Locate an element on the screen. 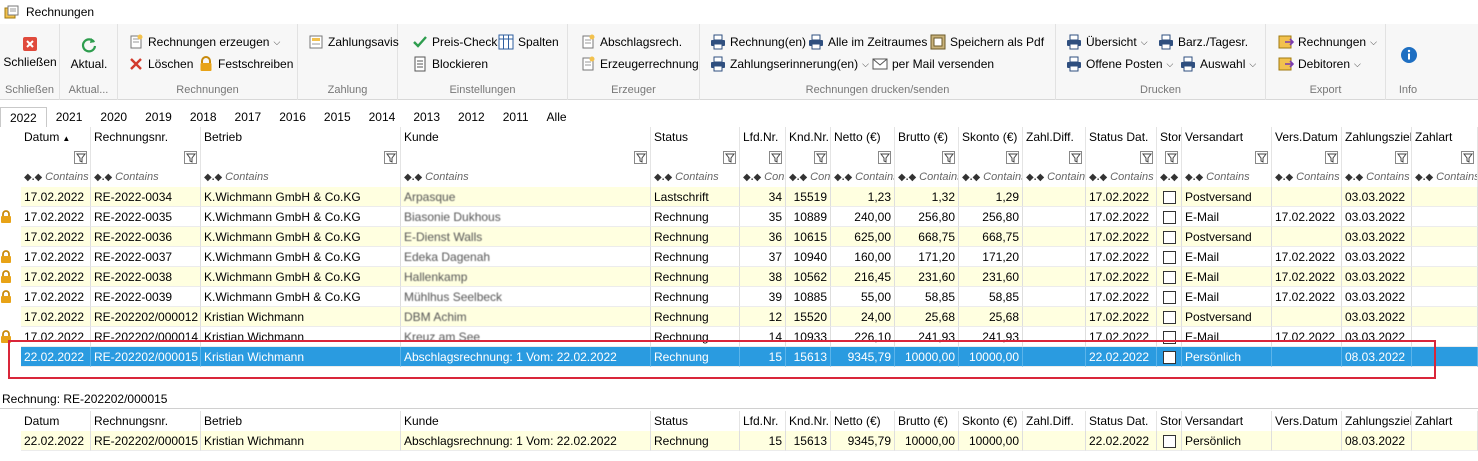 Image resolution: width=1478 pixels, height=461 pixels. delete-button: Löschen is located at coordinates (160, 64).